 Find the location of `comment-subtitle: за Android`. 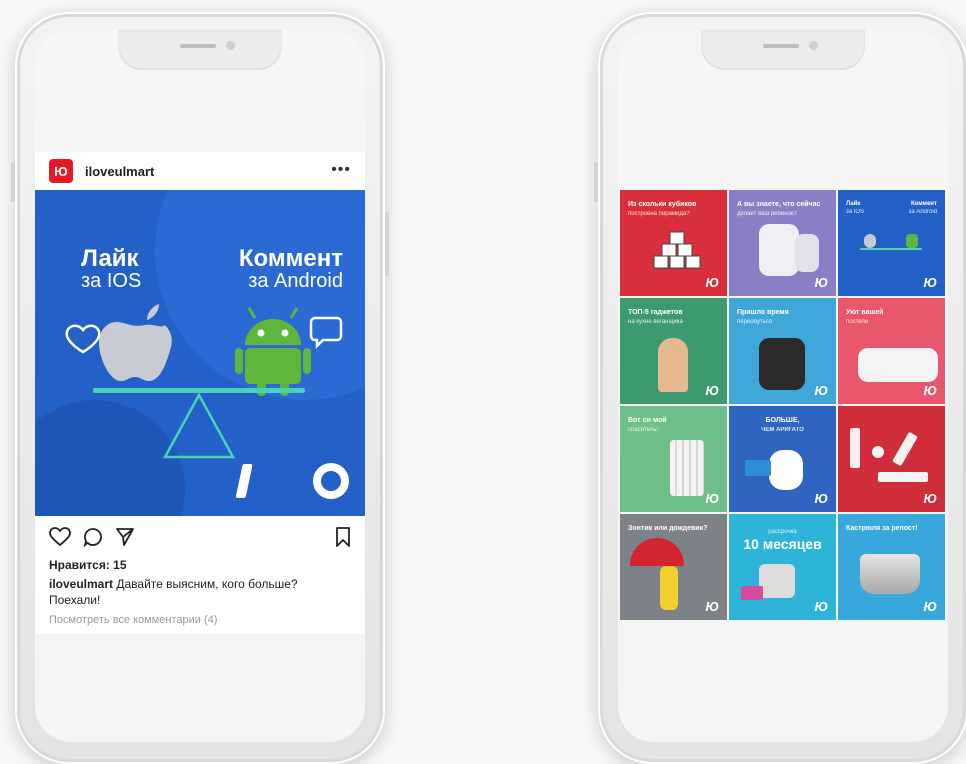

comment-subtitle: за Android is located at coordinates (295, 281).